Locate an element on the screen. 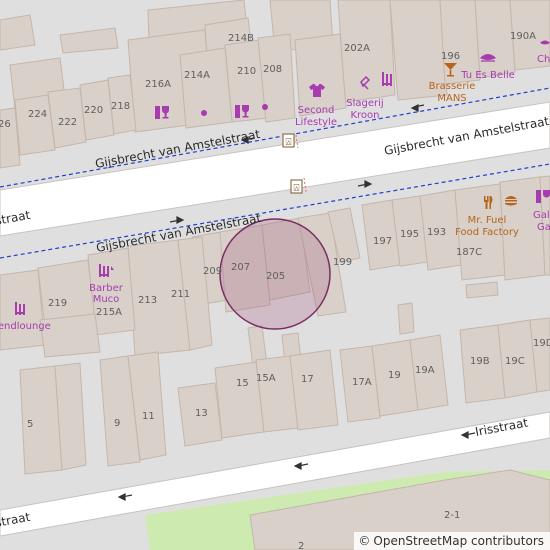  house-number: 17 is located at coordinates (307, 379).